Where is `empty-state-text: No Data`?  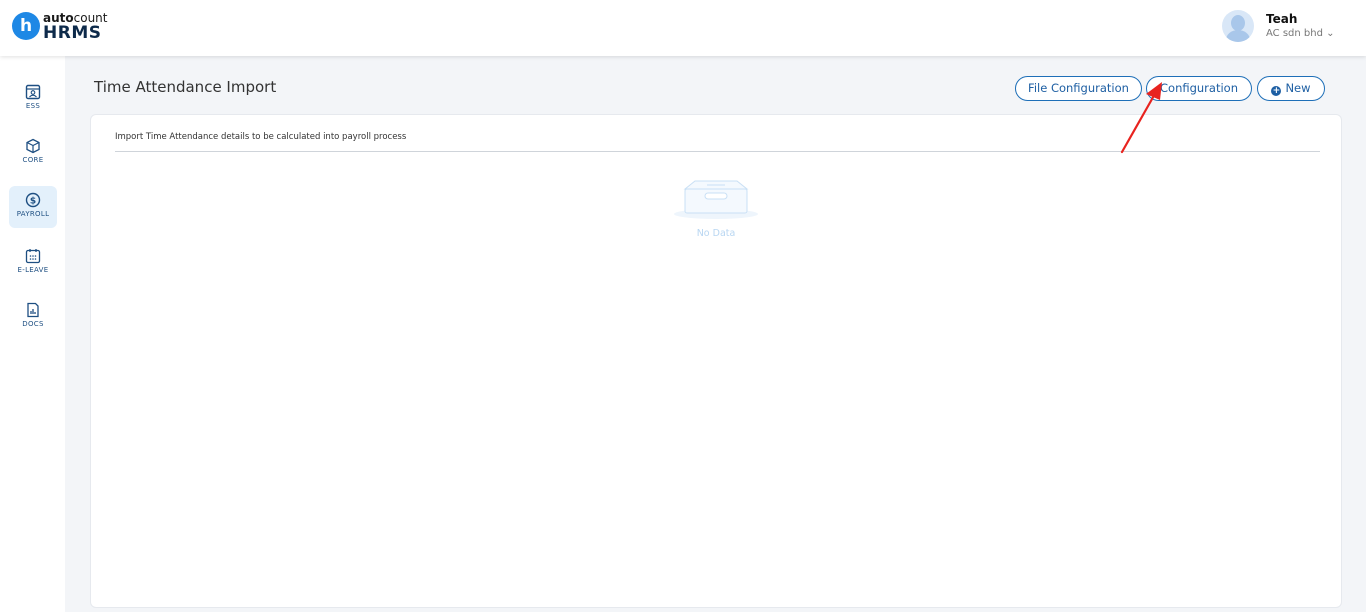
empty-state-text: No Data is located at coordinates (716, 233).